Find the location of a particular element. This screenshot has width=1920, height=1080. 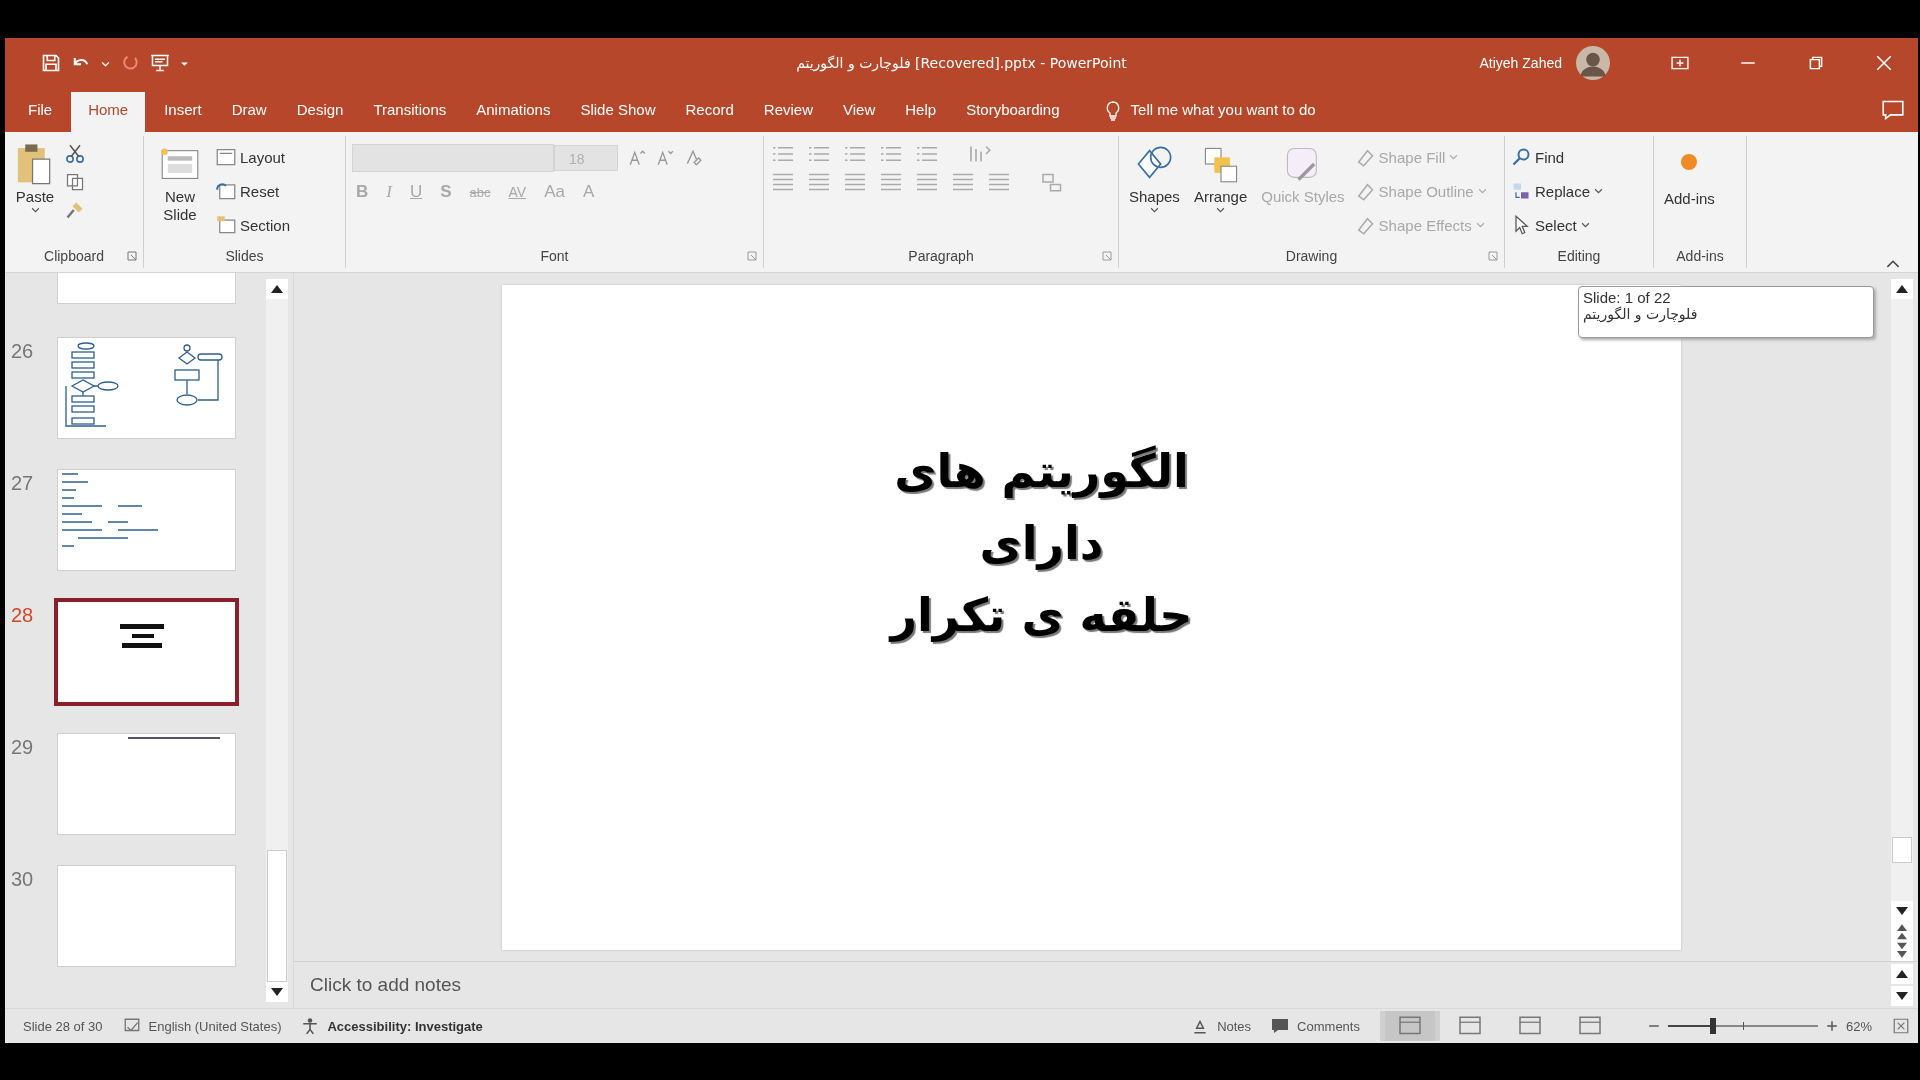

section-button: Section is located at coordinates (253, 225).